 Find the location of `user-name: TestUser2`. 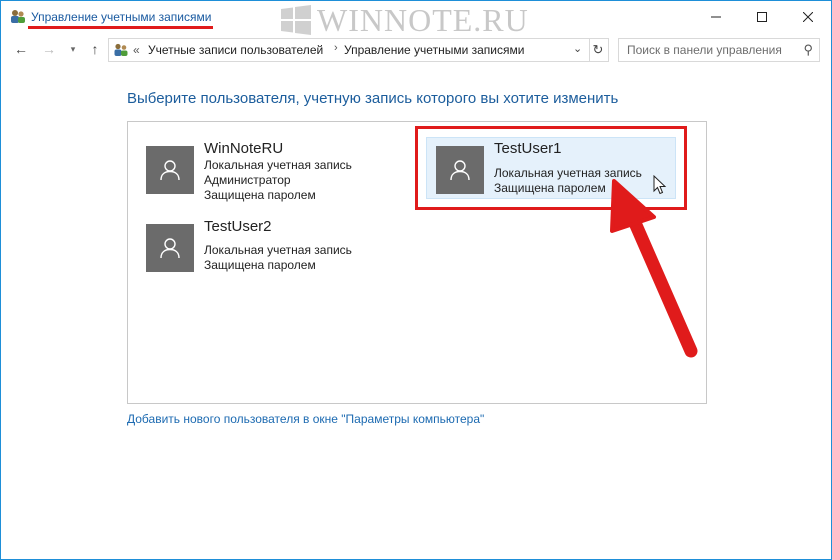

user-name: TestUser2 is located at coordinates (238, 226).